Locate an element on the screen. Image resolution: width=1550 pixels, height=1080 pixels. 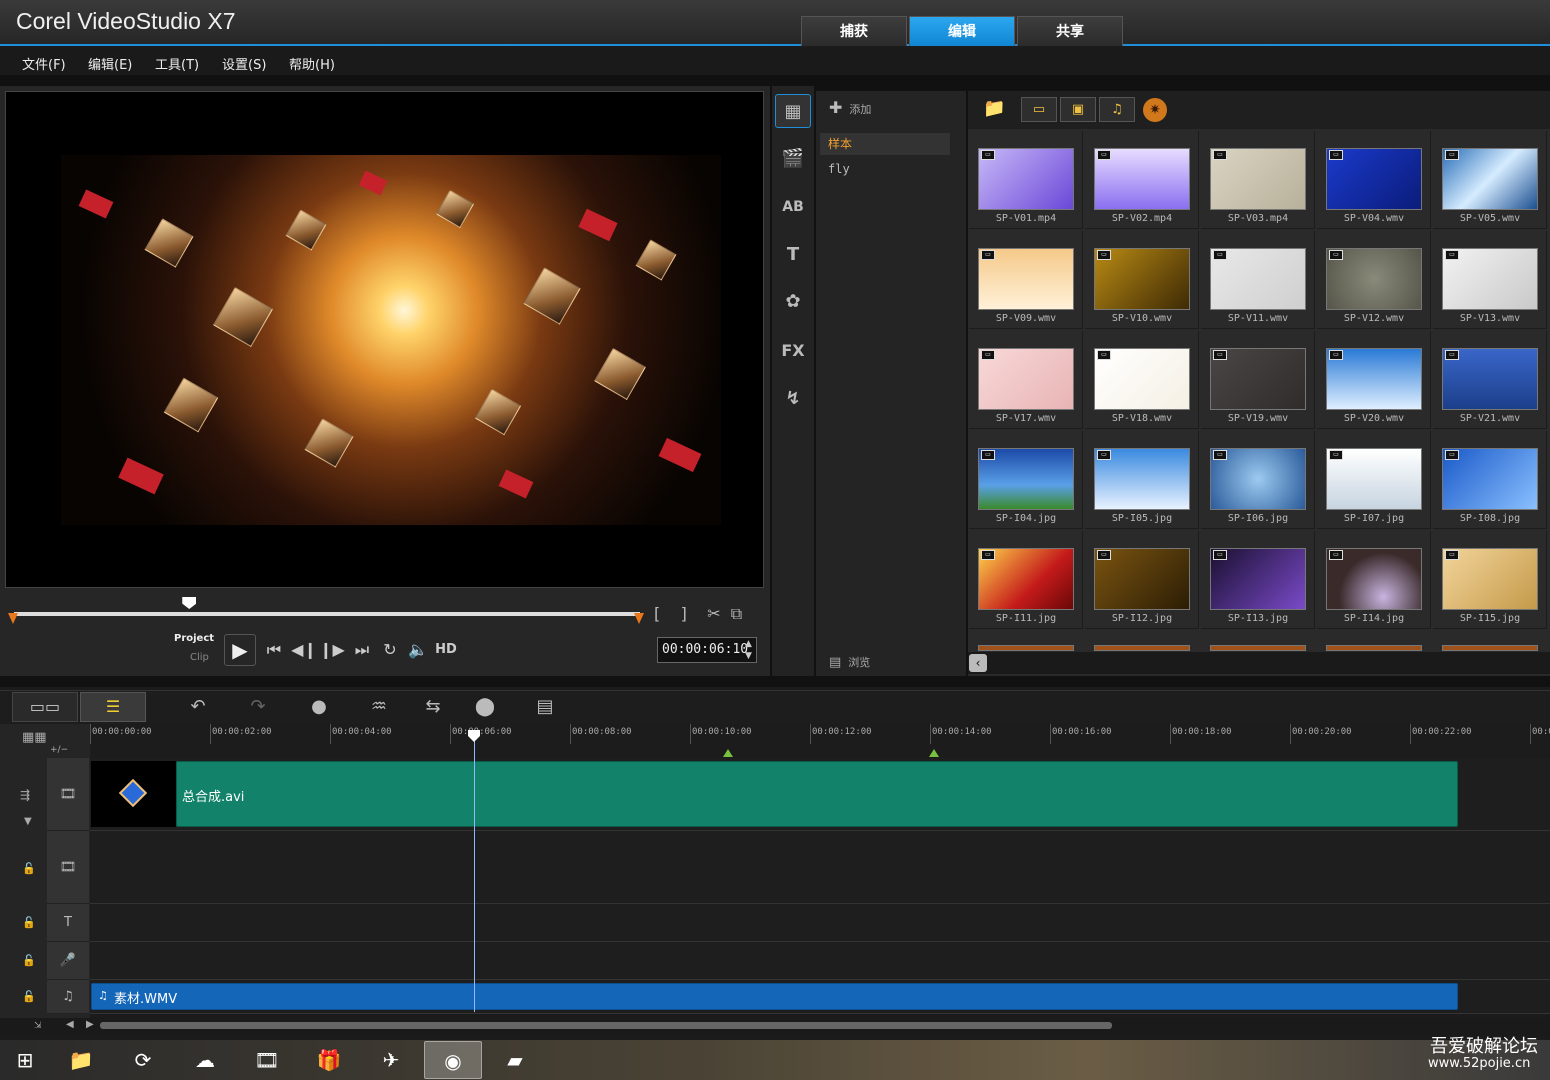
folder-fly: fly is located at coordinates (885, 169).